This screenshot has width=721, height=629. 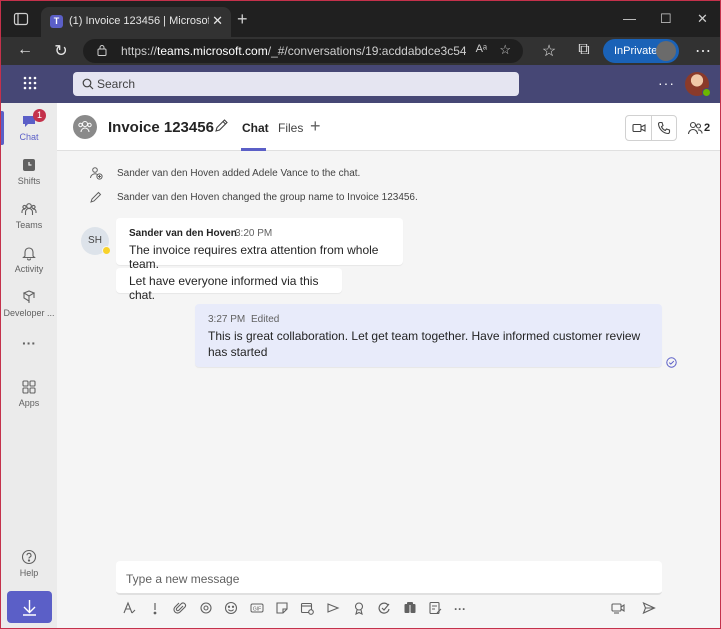 What do you see at coordinates (29, 217) in the screenshot?
I see `rail-item-teams: Teams` at bounding box center [29, 217].